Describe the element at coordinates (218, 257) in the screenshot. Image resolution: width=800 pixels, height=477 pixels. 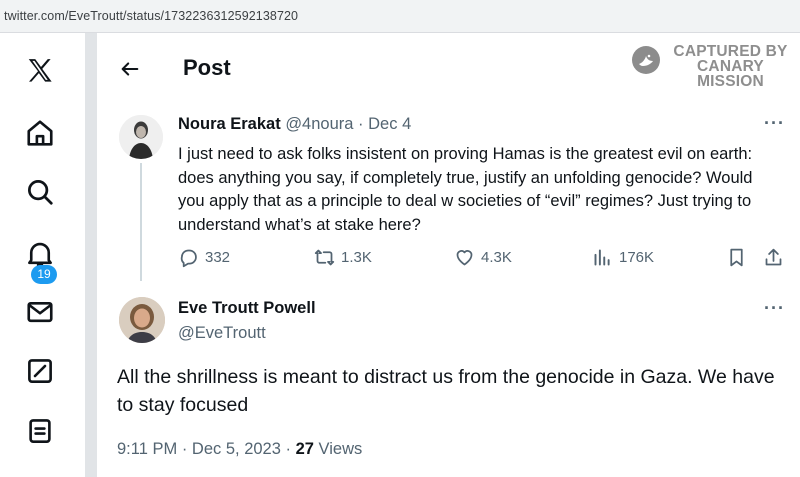
I see `reply-count: 332` at that location.